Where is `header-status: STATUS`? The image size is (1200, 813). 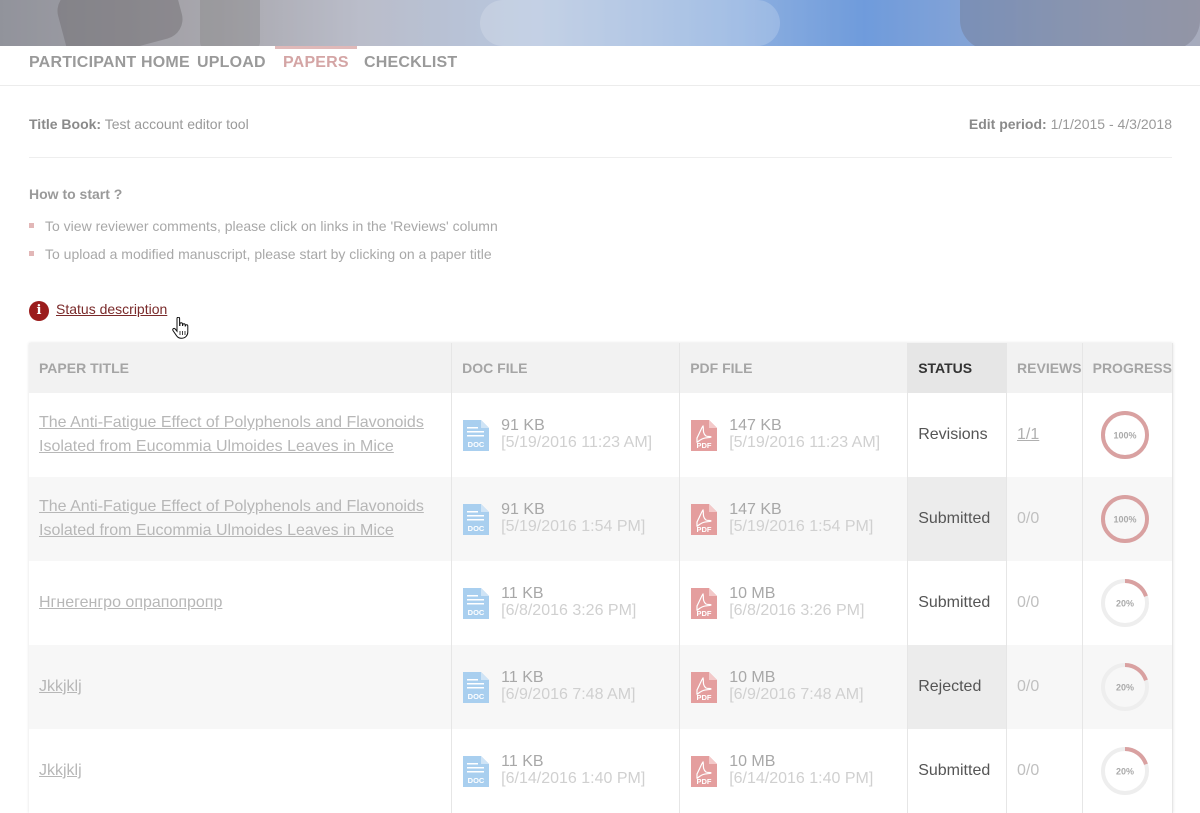 header-status: STATUS is located at coordinates (957, 368).